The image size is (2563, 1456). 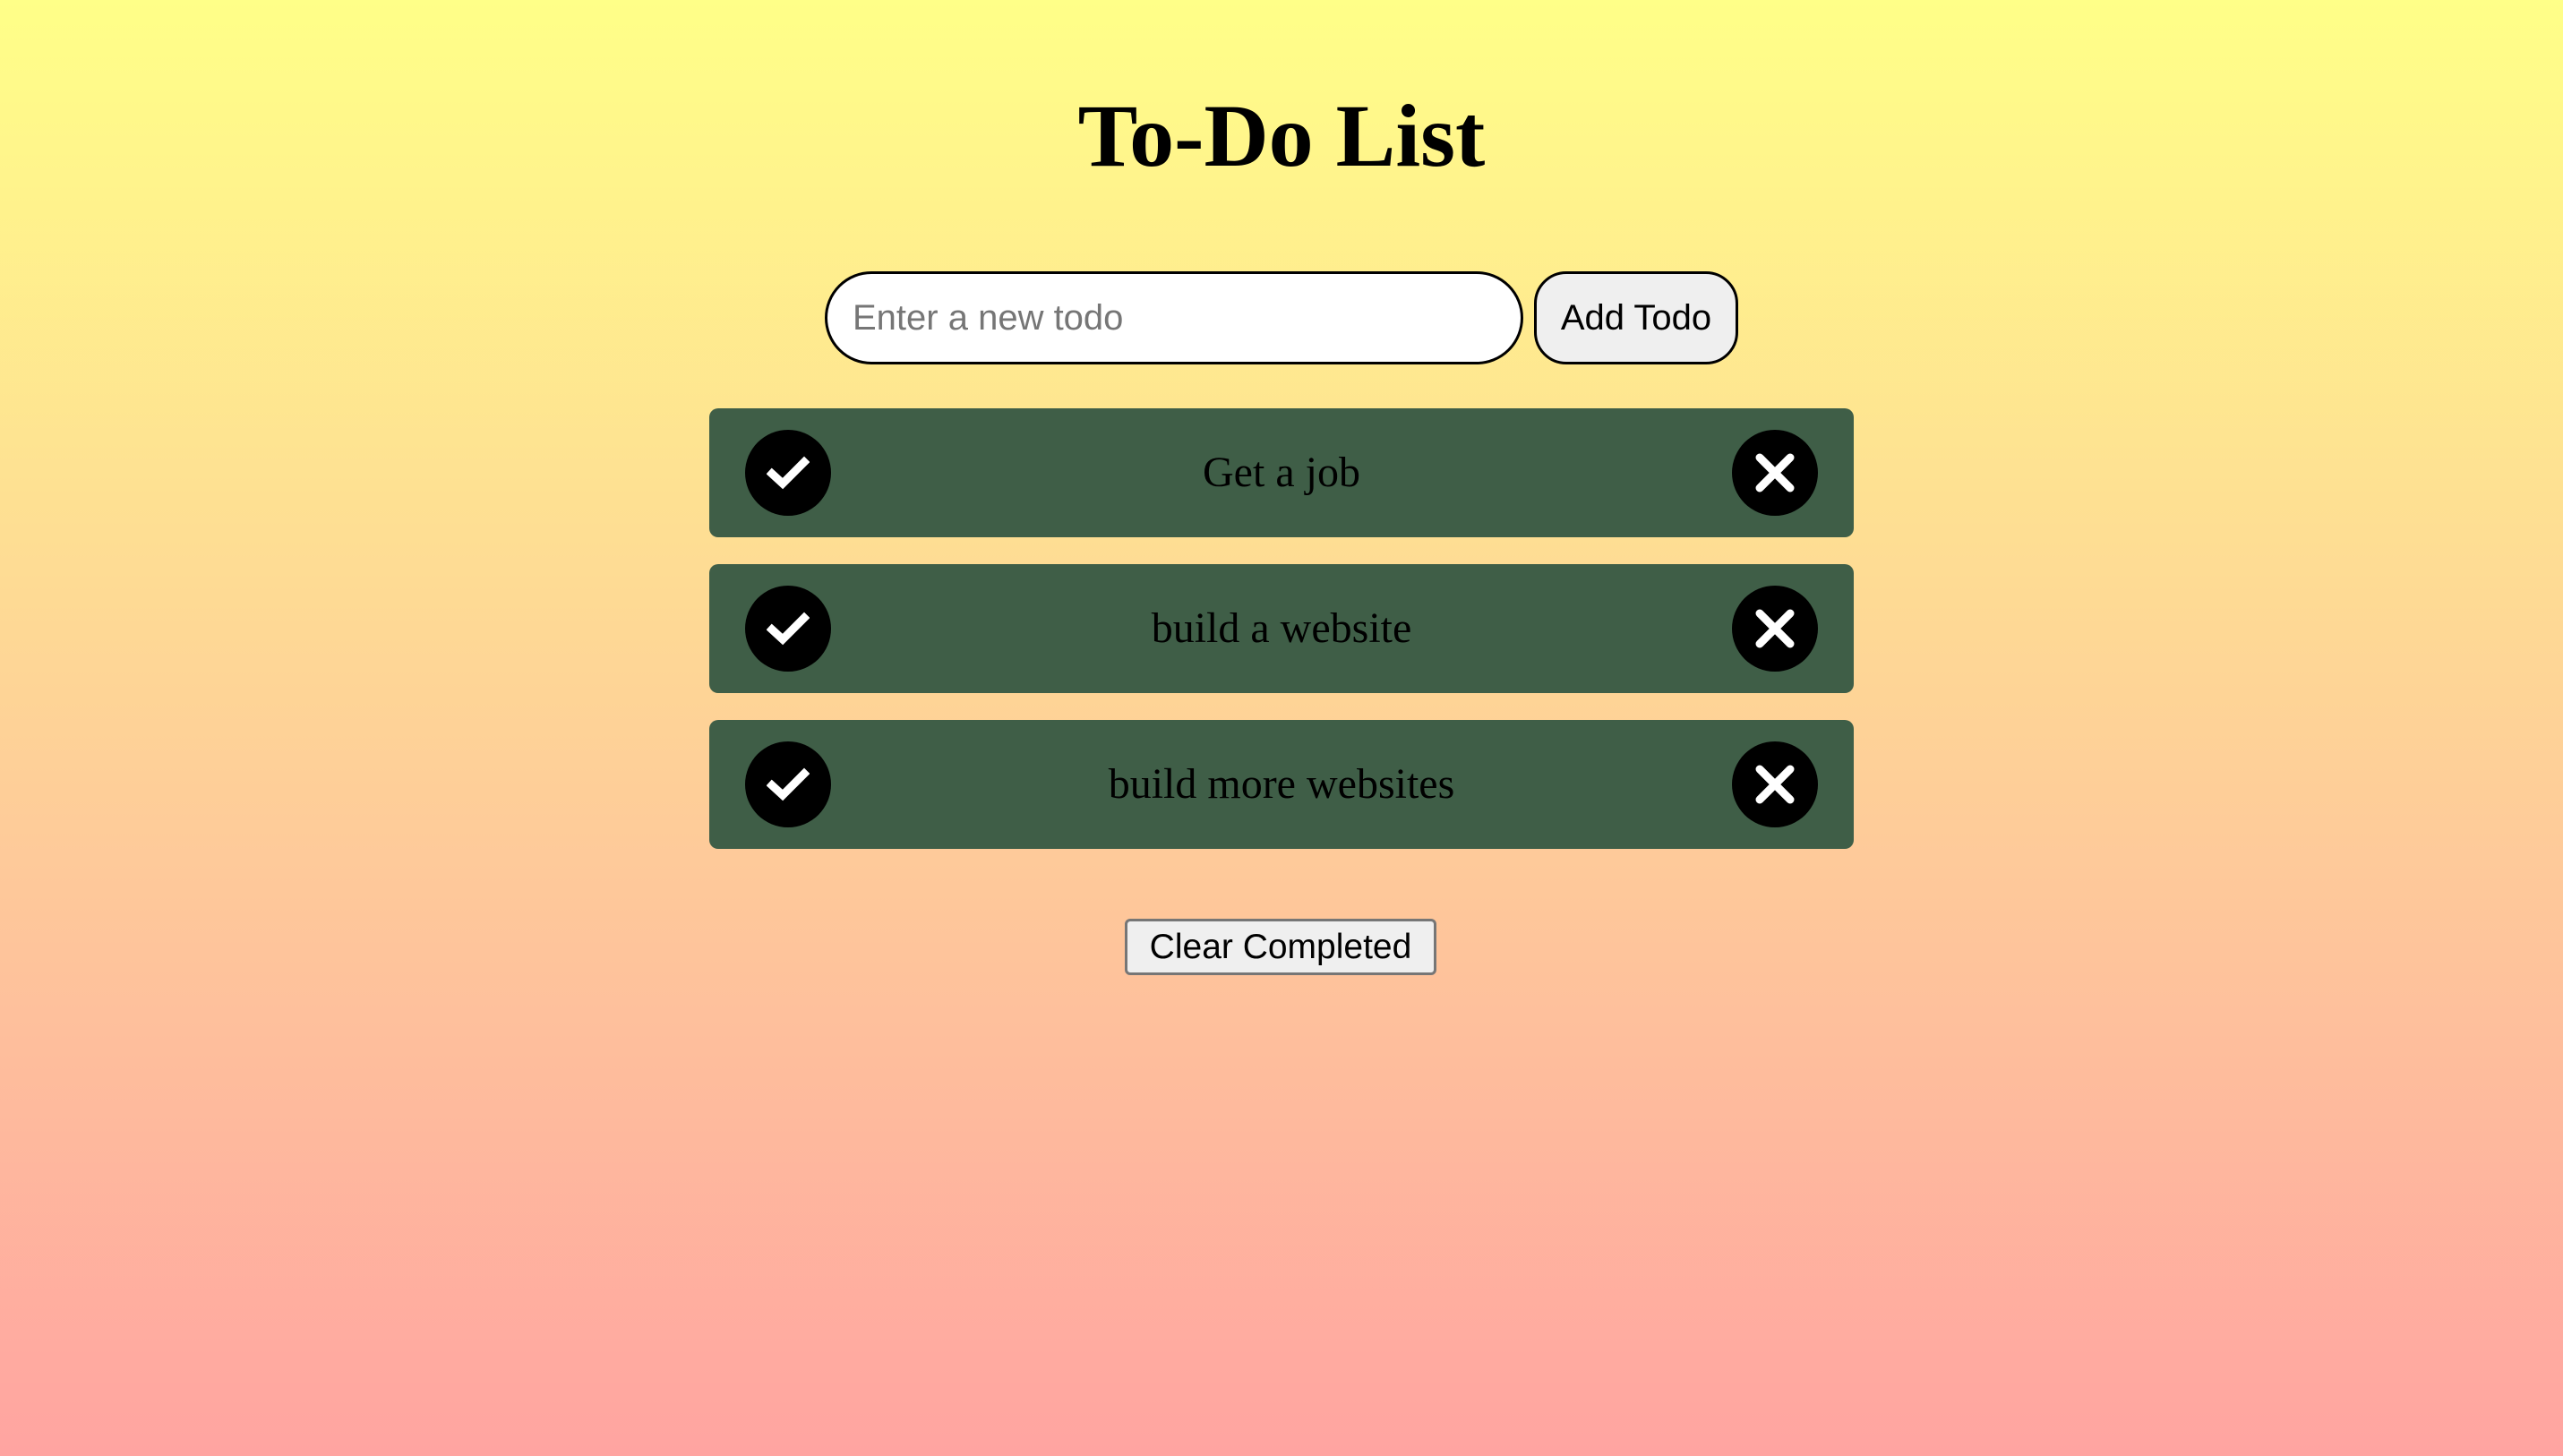 I want to click on todo-text: build more websites, so click(x=1281, y=784).